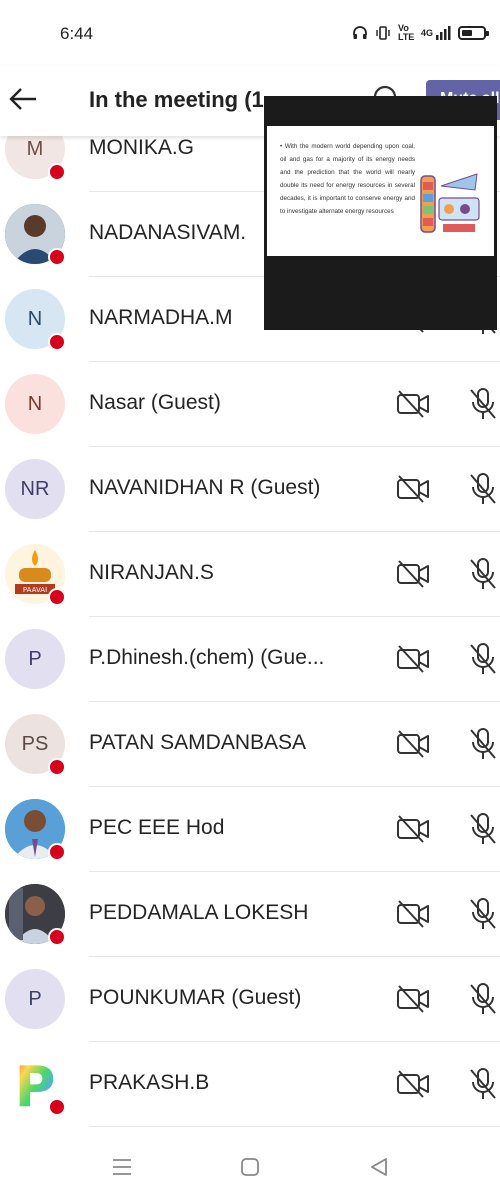 The height and width of the screenshot is (1200, 500). I want to click on home-icon, so click(250, 1167).